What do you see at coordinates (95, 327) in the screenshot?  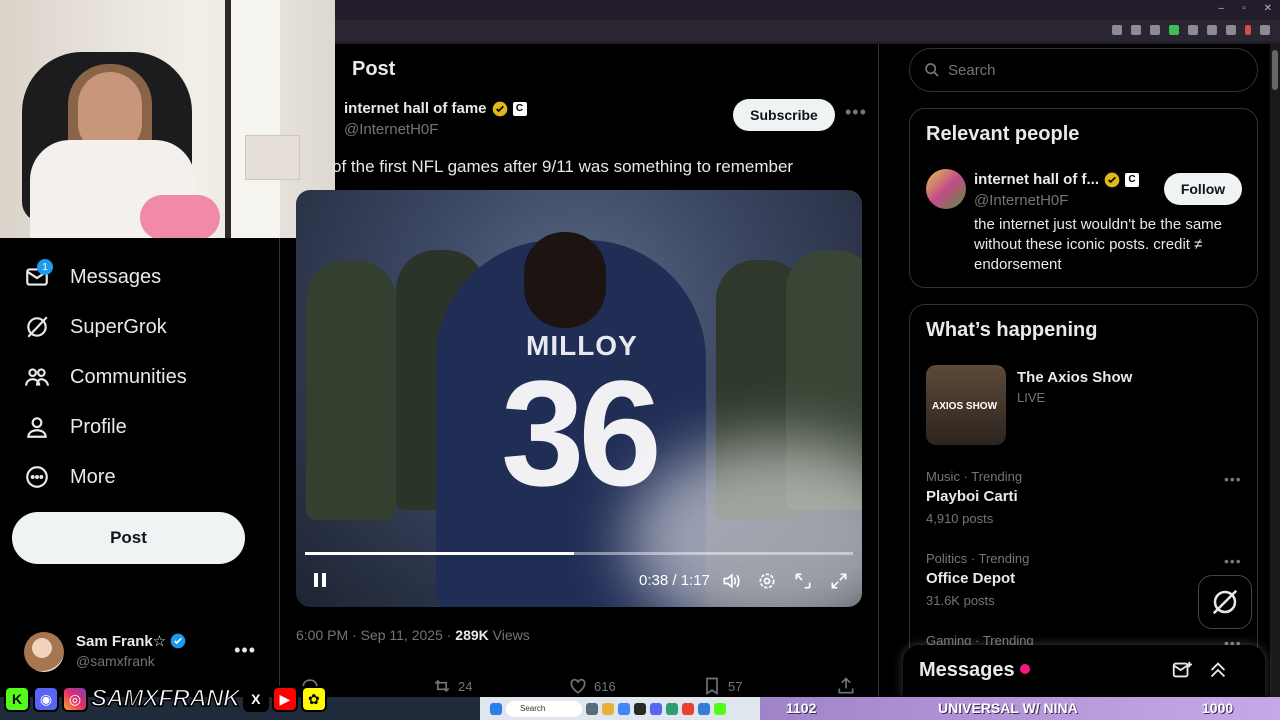 I see `nav-item-supergrok: SuperGrok` at bounding box center [95, 327].